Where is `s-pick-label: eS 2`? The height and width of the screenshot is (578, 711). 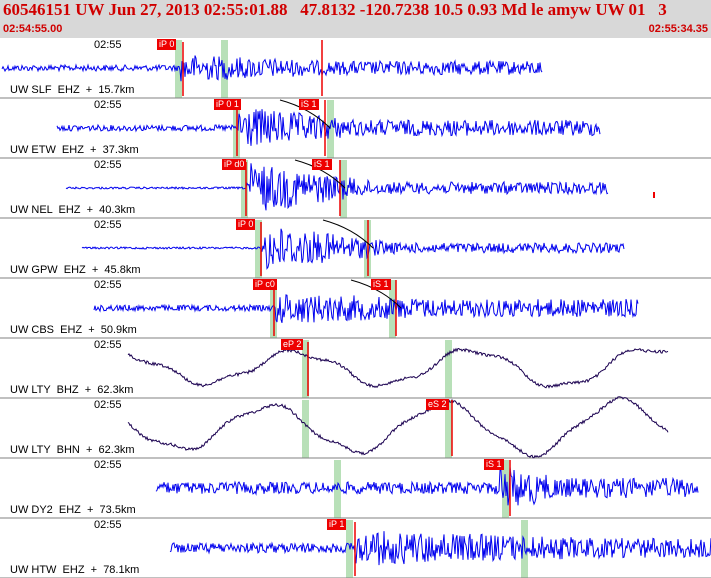 s-pick-label: eS 2 is located at coordinates (437, 404).